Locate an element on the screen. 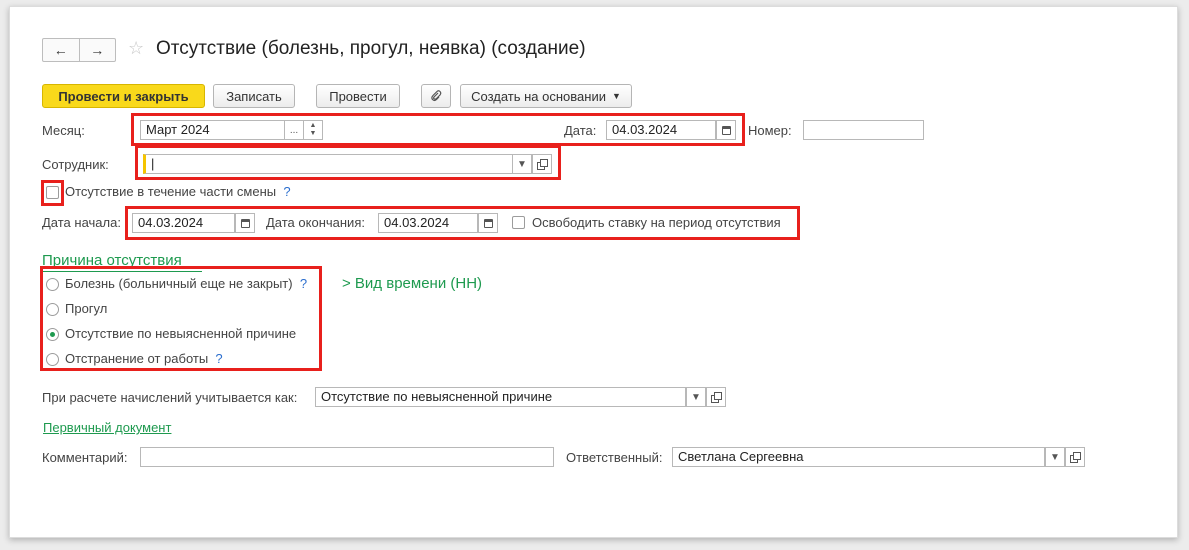  post-and-close-button: Провести и закрыть is located at coordinates (123, 96).